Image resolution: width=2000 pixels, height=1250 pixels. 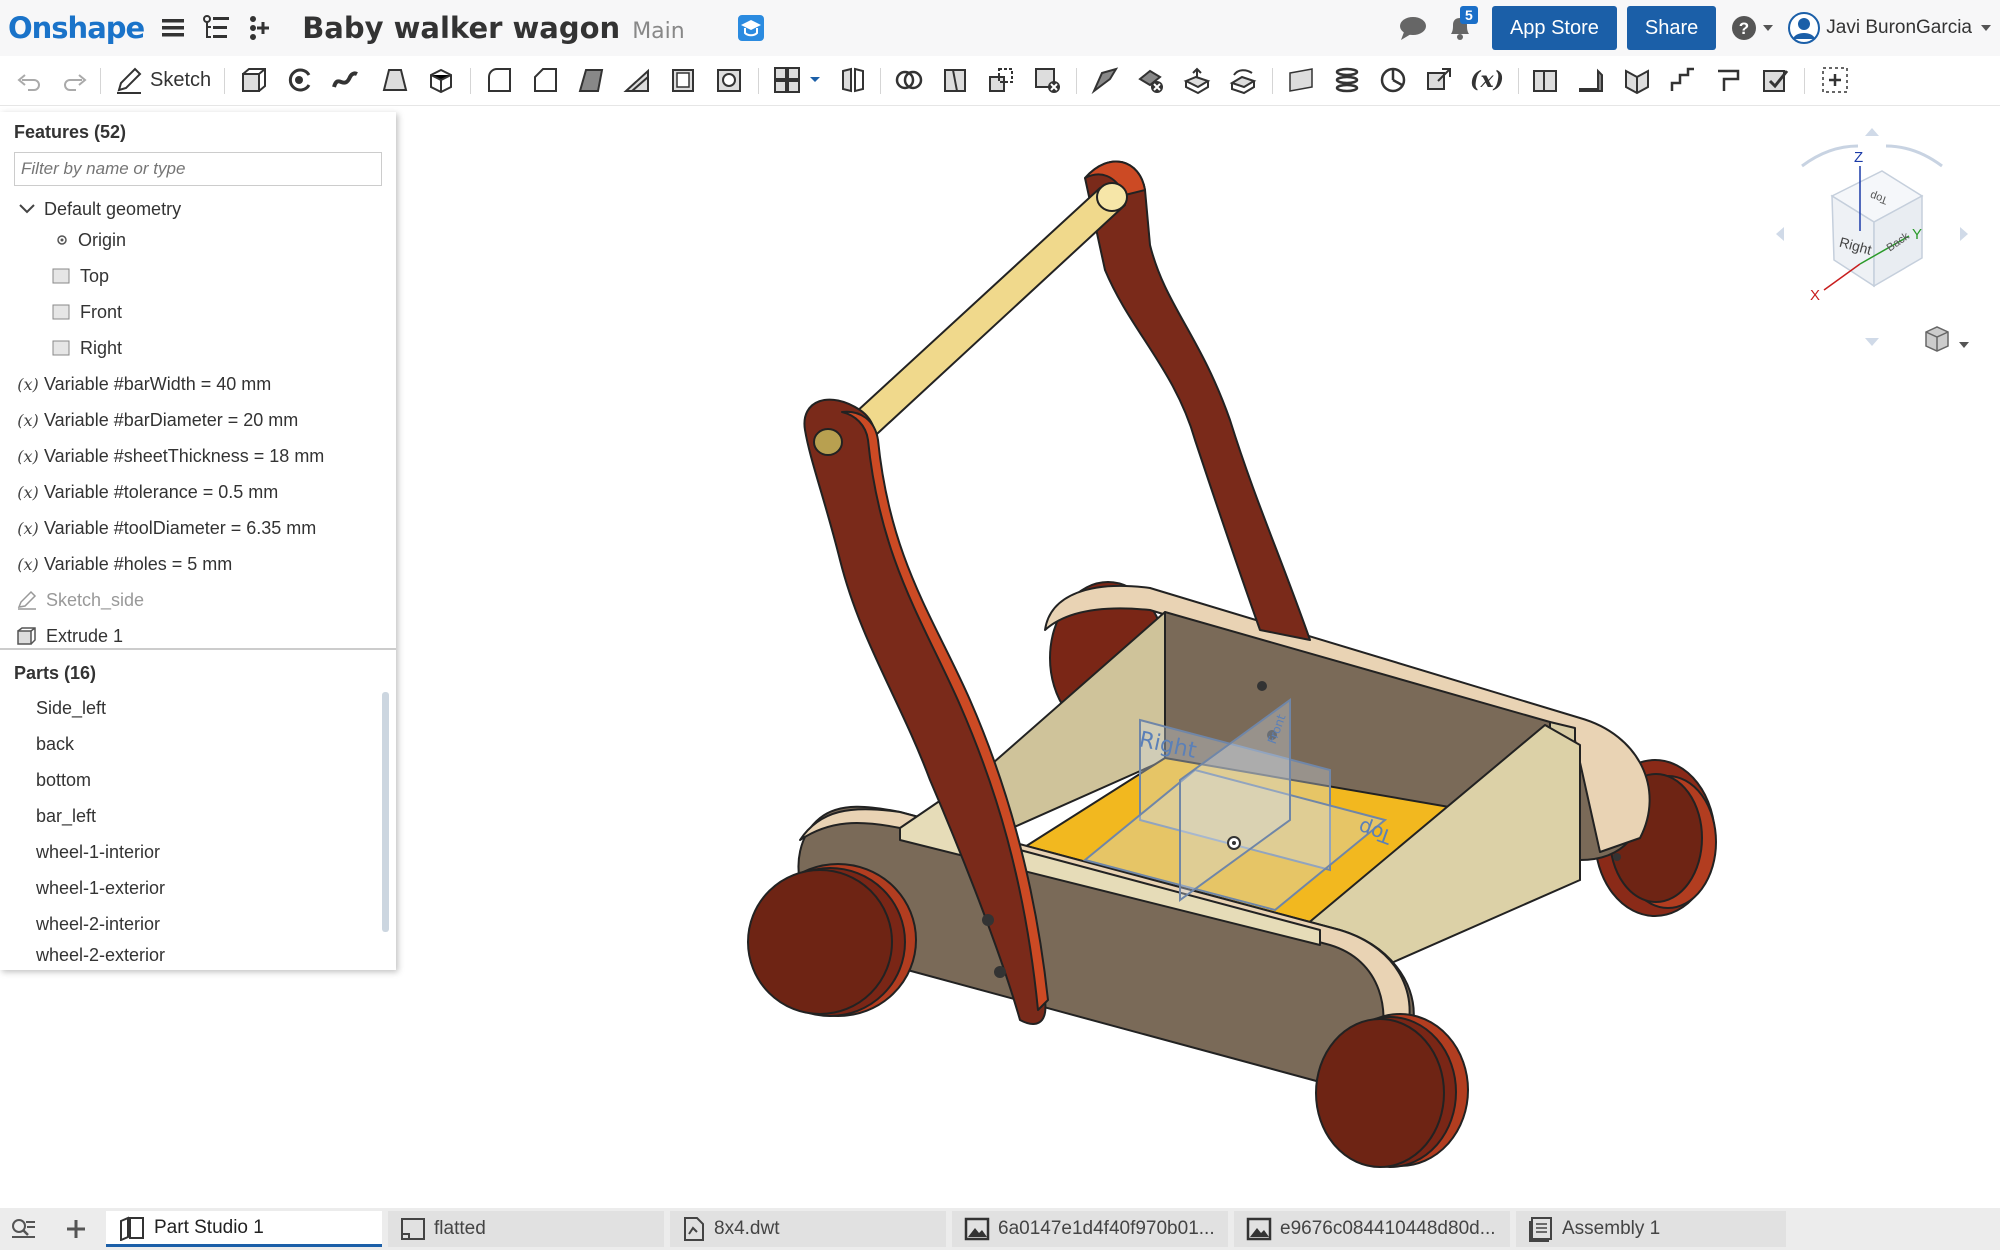 I want to click on feature-item-right-plane: Right, so click(x=87, y=348).